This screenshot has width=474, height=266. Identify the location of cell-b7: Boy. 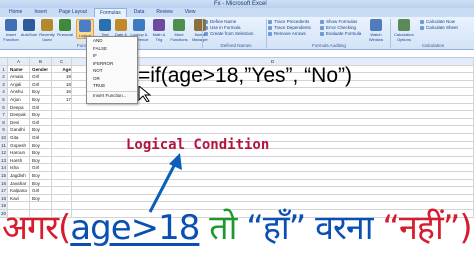
(41, 115).